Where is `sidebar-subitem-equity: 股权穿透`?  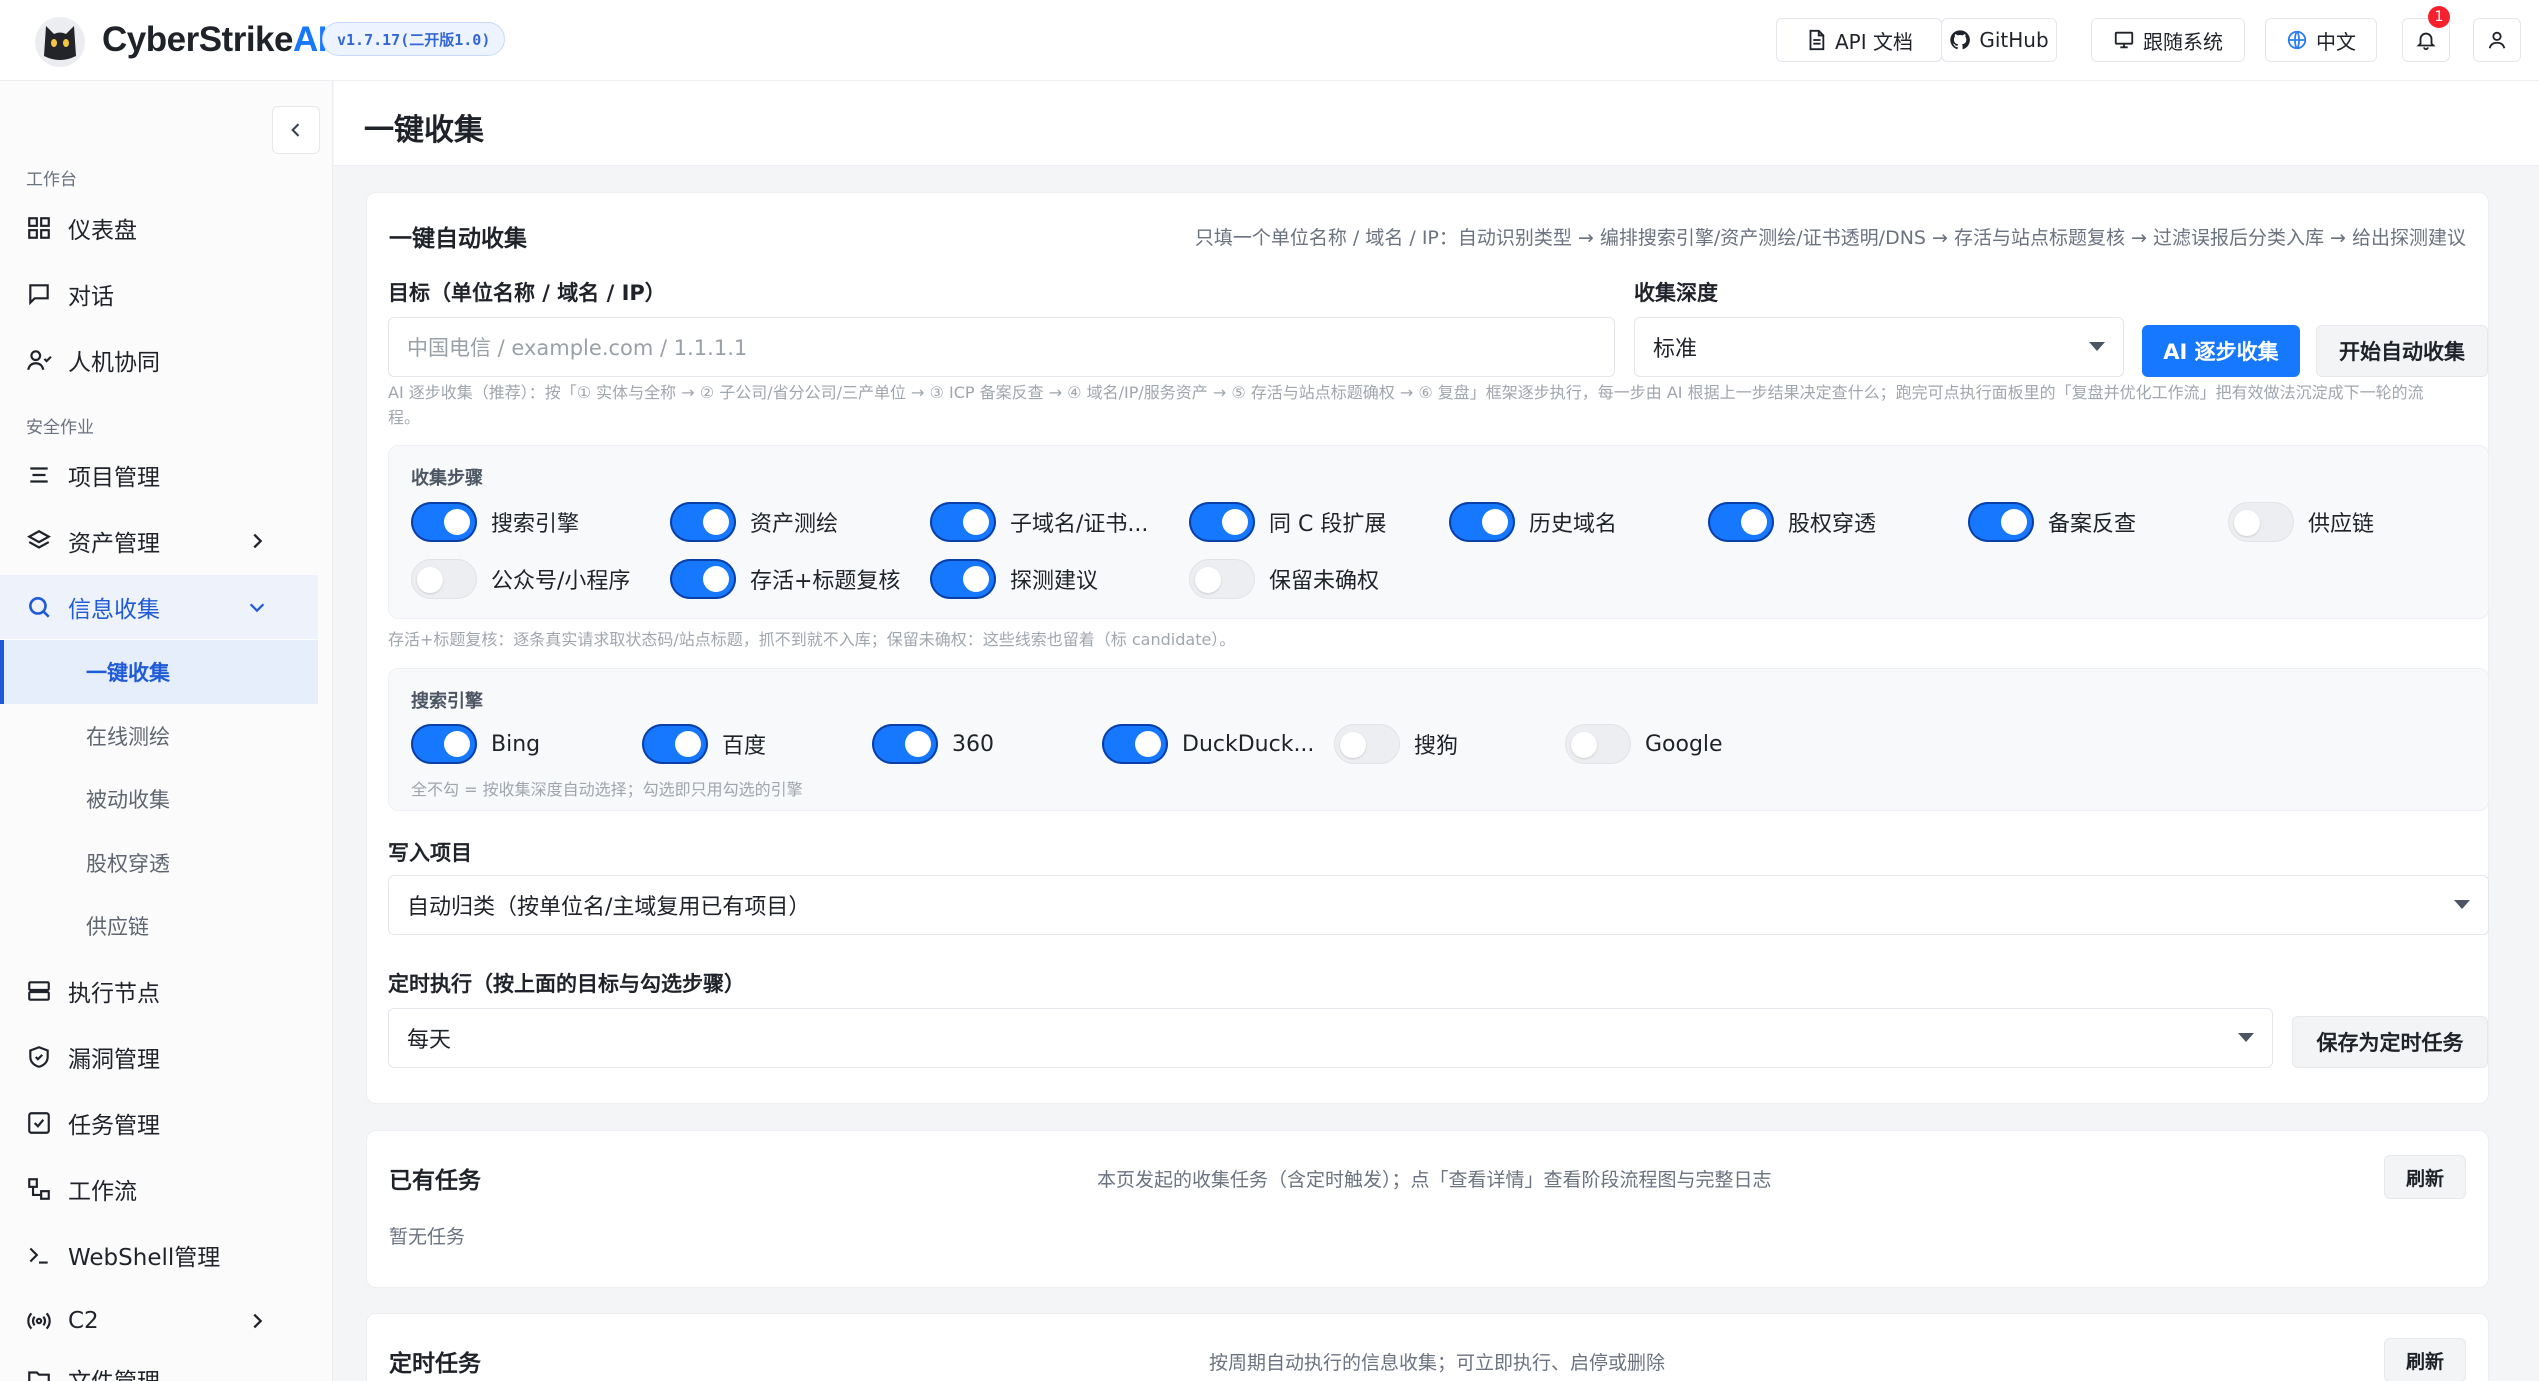 sidebar-subitem-equity: 股权穿透 is located at coordinates (159, 863).